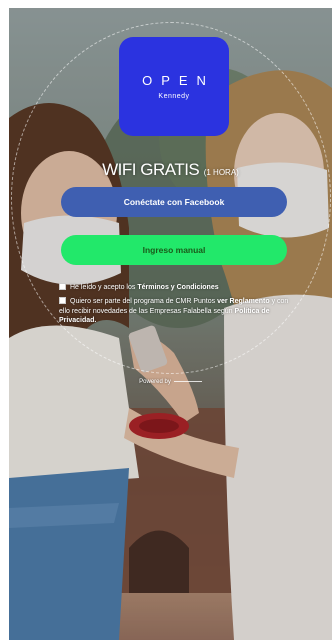  Describe the element at coordinates (151, 169) in the screenshot. I see `page-title-main: WIFI GRATIS` at that location.